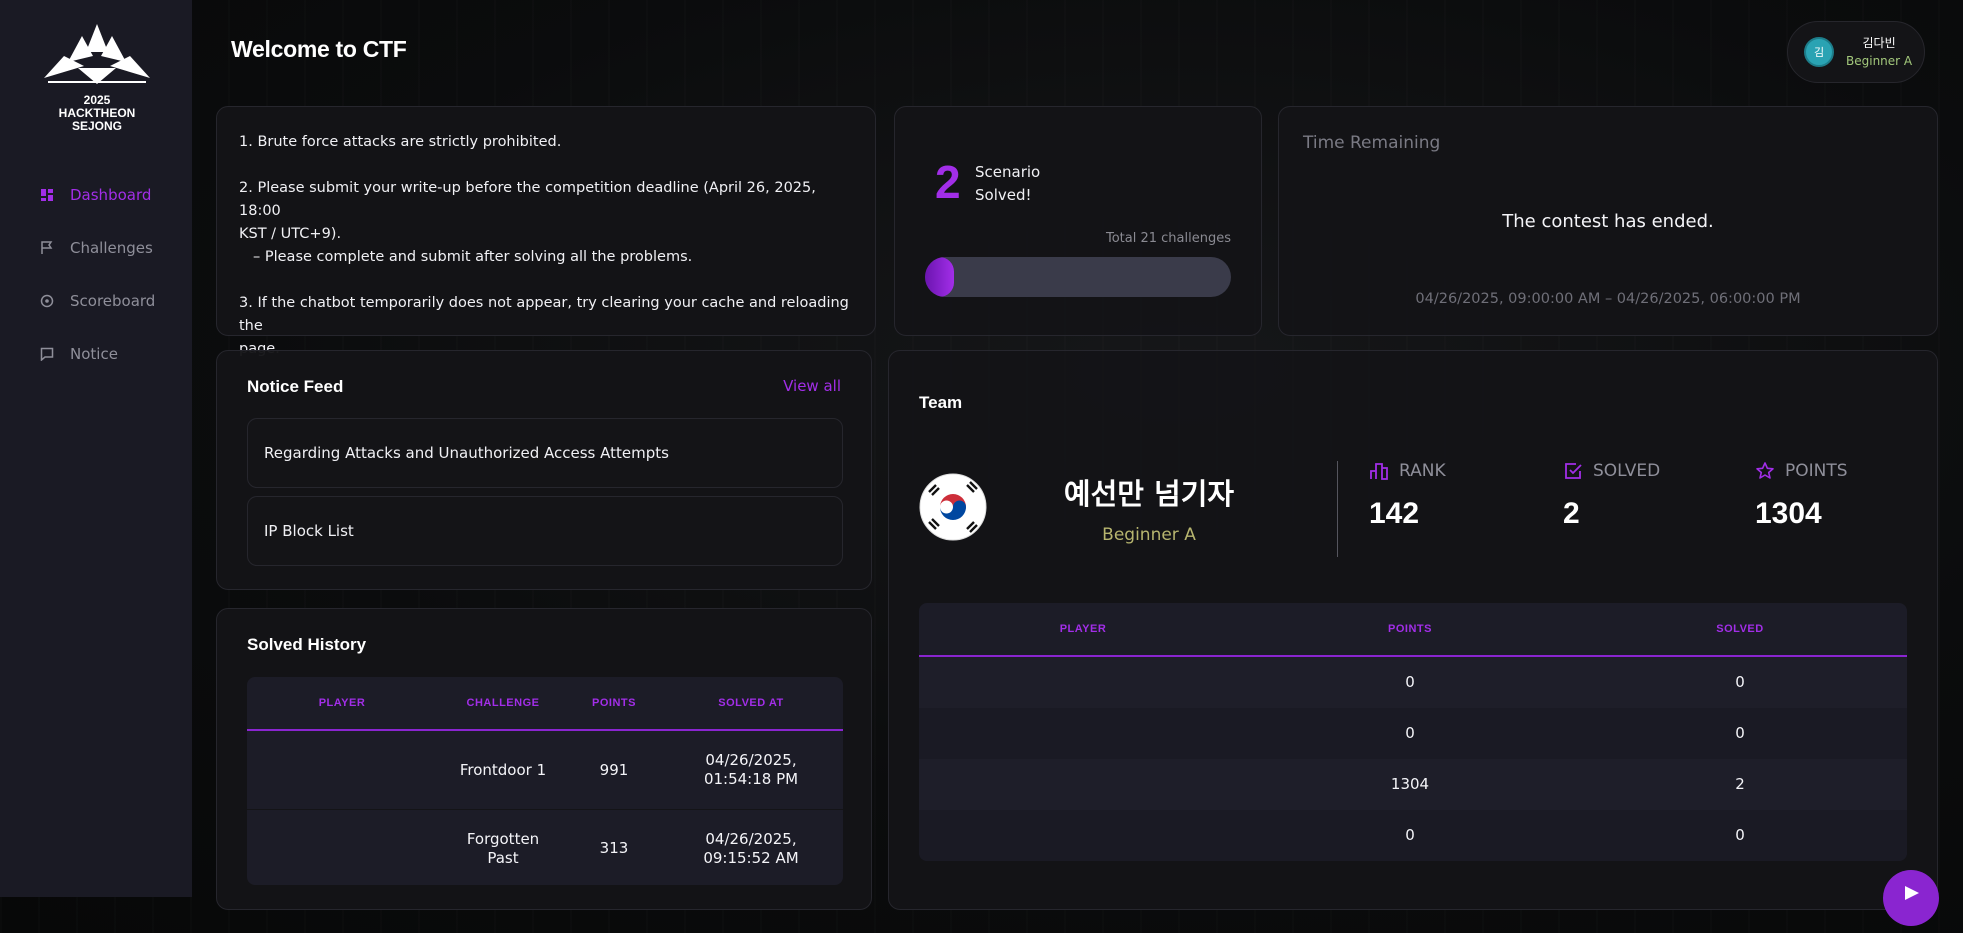  What do you see at coordinates (47, 300) in the screenshot?
I see `scoreboard-icon` at bounding box center [47, 300].